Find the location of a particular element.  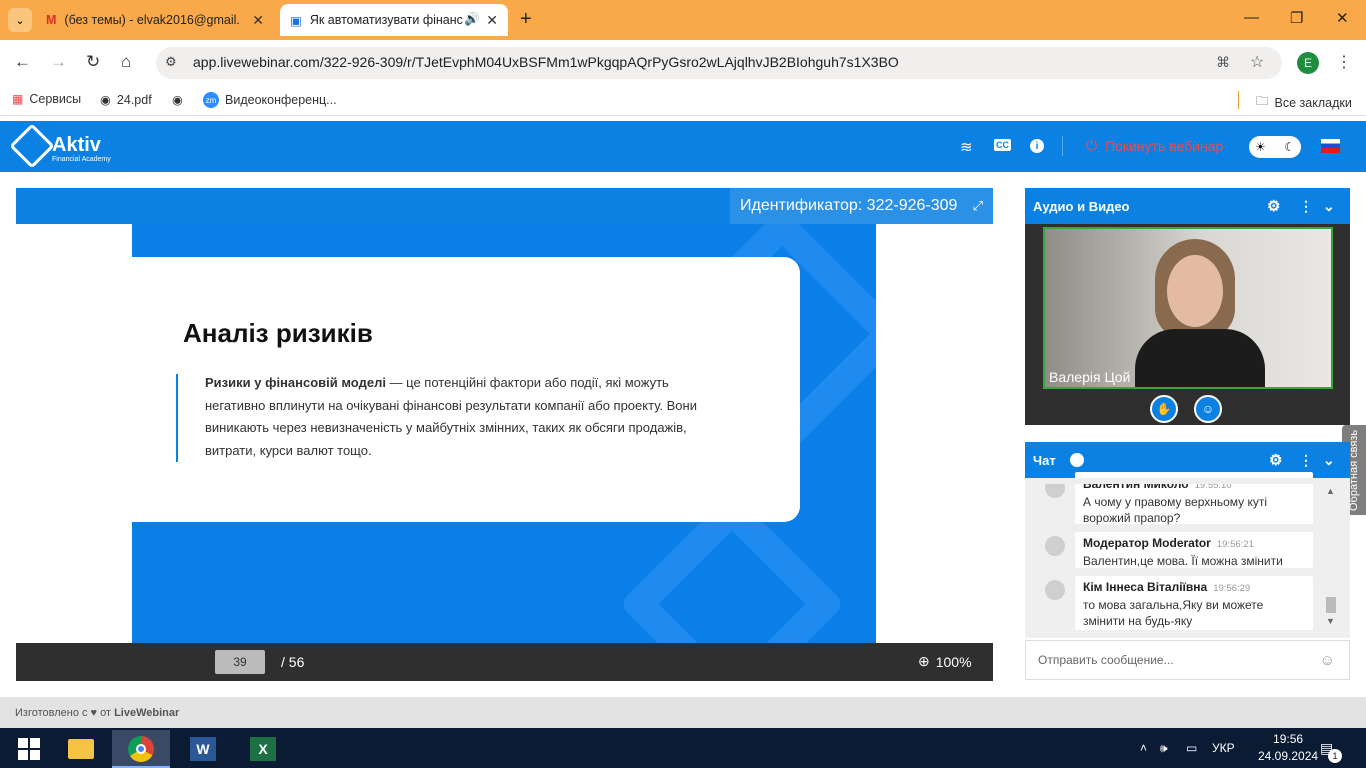

language-flag-icon is located at coordinates (1330, 146).